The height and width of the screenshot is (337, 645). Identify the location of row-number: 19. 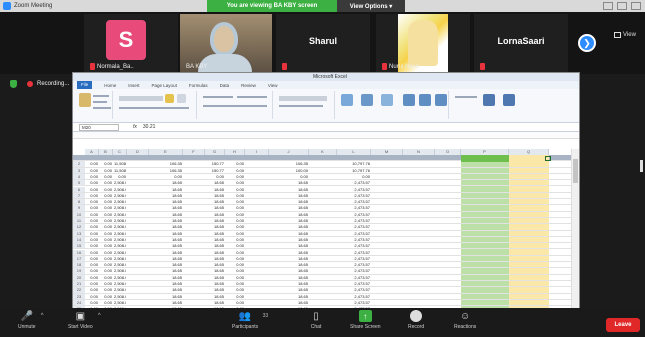
(79, 271).